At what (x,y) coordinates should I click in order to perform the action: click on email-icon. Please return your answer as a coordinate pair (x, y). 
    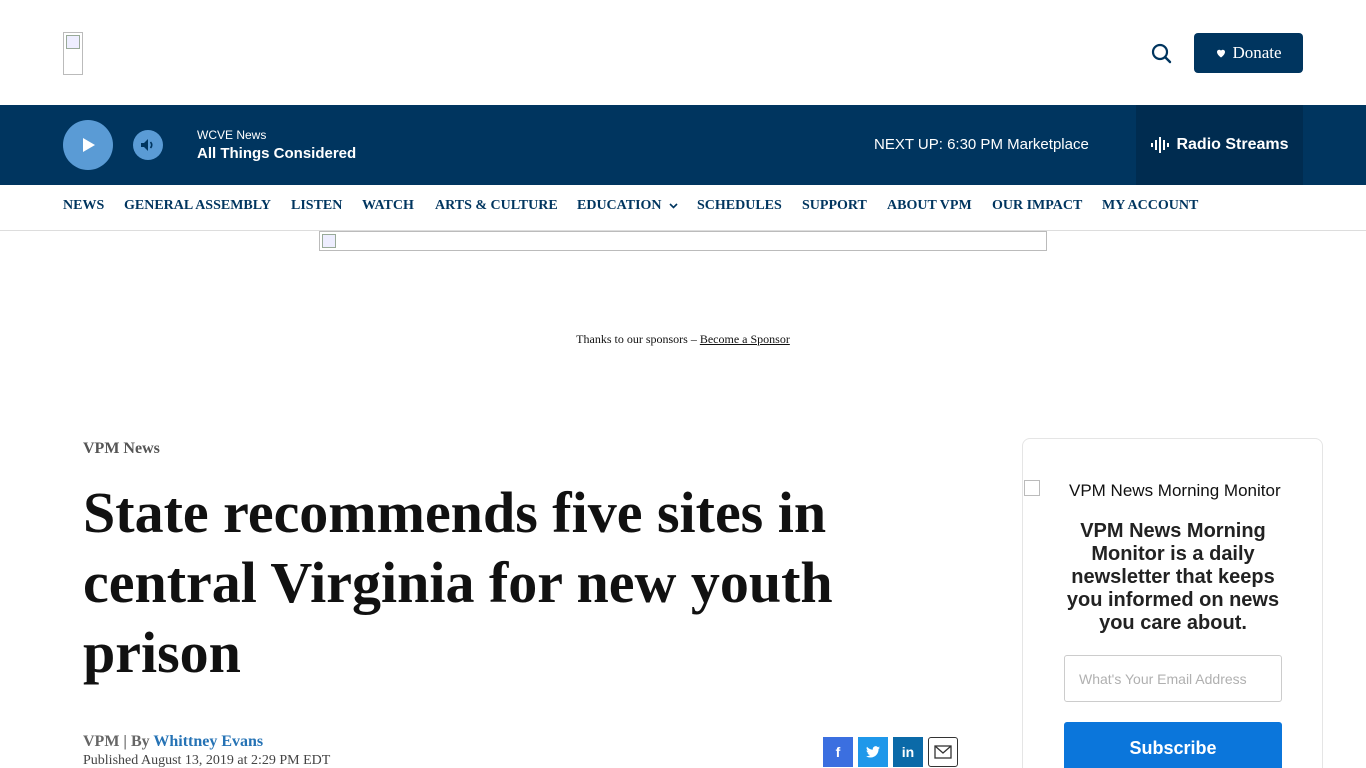
    Looking at the image, I should click on (943, 752).